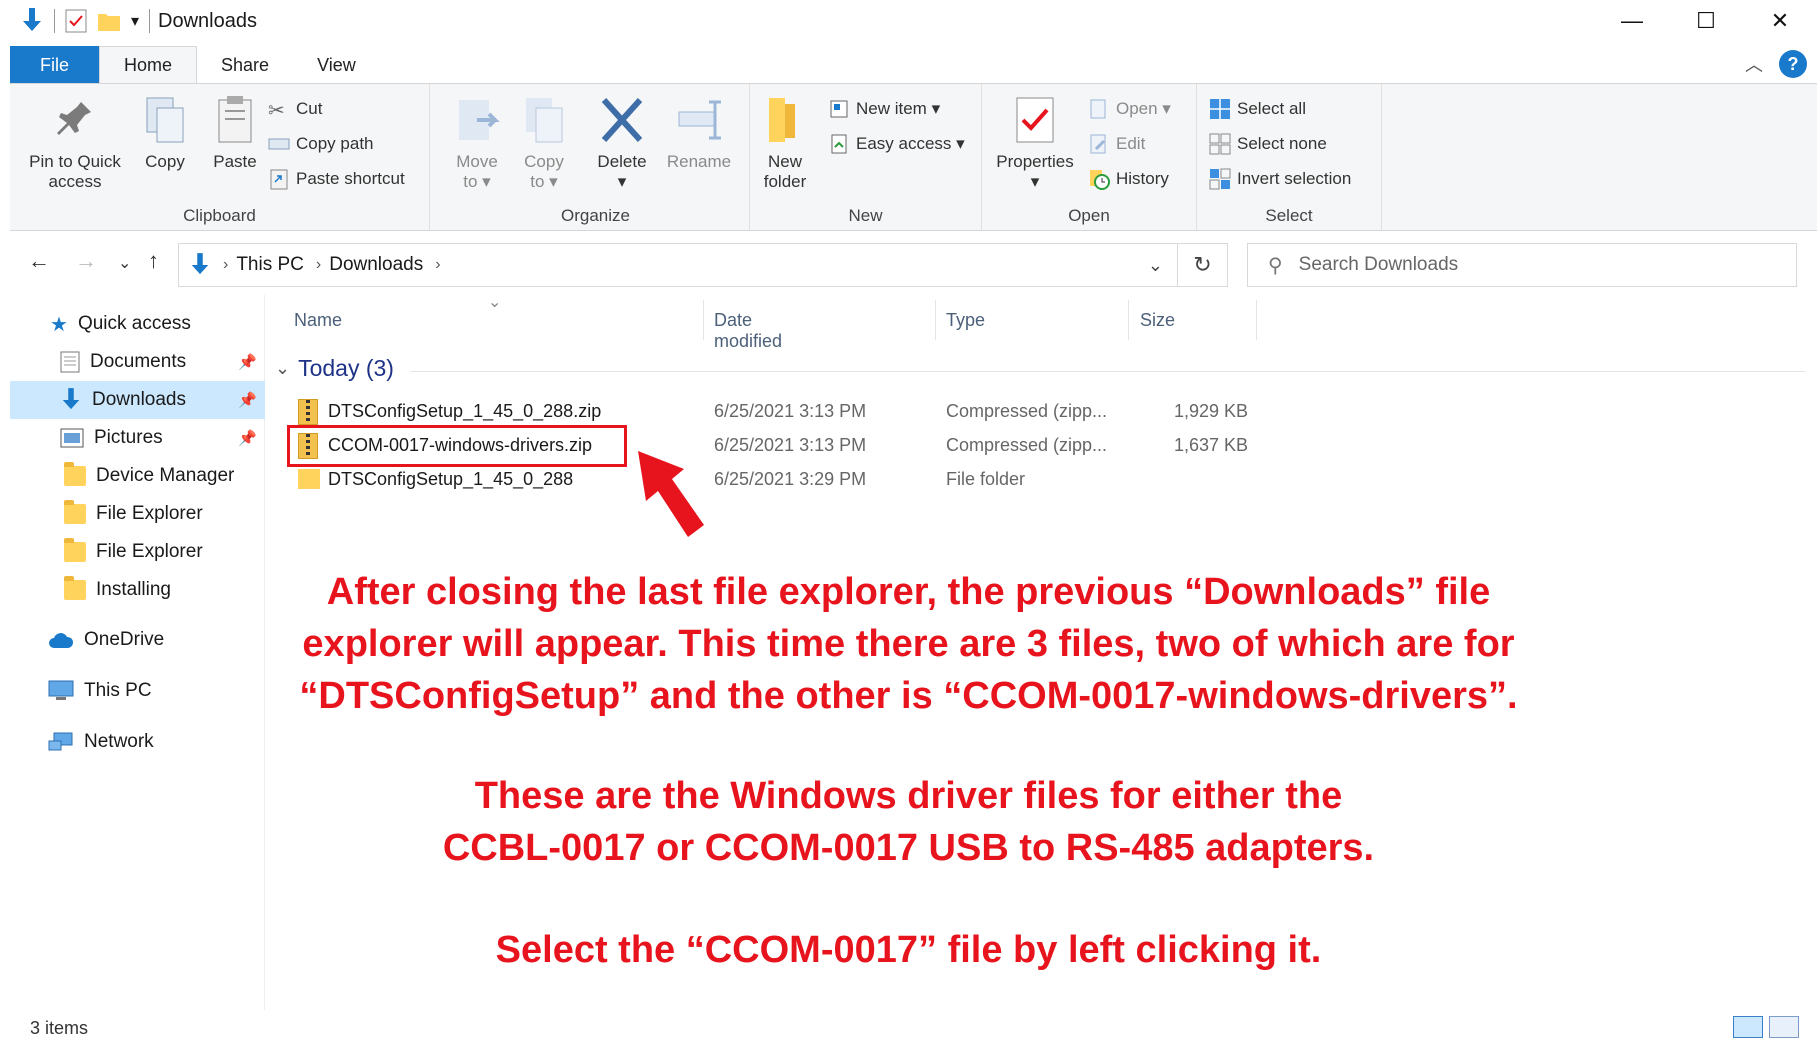 This screenshot has height=1043, width=1817. What do you see at coordinates (376, 265) in the screenshot?
I see `breadcrumb-downloads: Downloads` at bounding box center [376, 265].